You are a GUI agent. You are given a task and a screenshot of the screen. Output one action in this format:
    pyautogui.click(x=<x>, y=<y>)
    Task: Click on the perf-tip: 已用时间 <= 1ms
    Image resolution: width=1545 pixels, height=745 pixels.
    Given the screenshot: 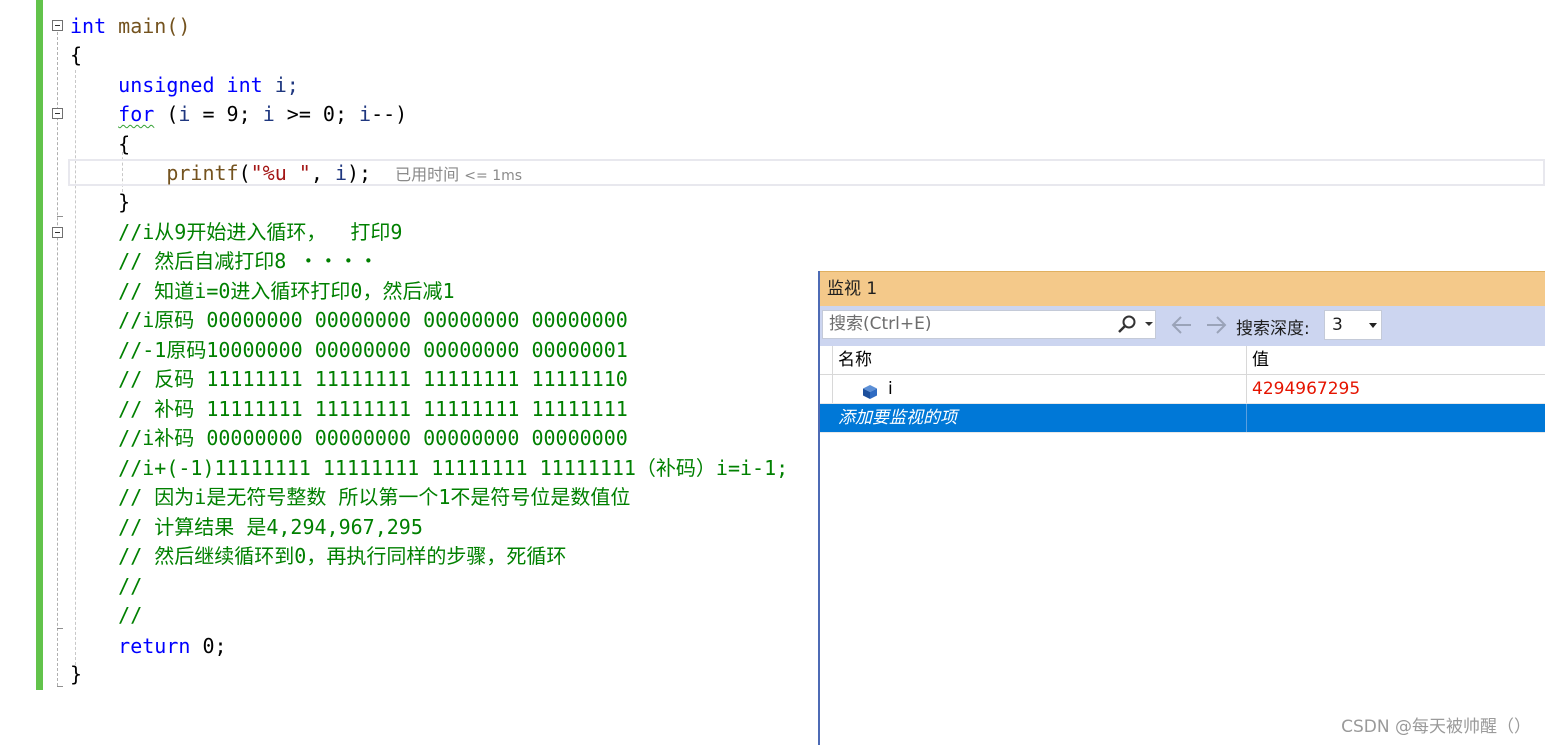 What is the action you would take?
    pyautogui.click(x=458, y=174)
    